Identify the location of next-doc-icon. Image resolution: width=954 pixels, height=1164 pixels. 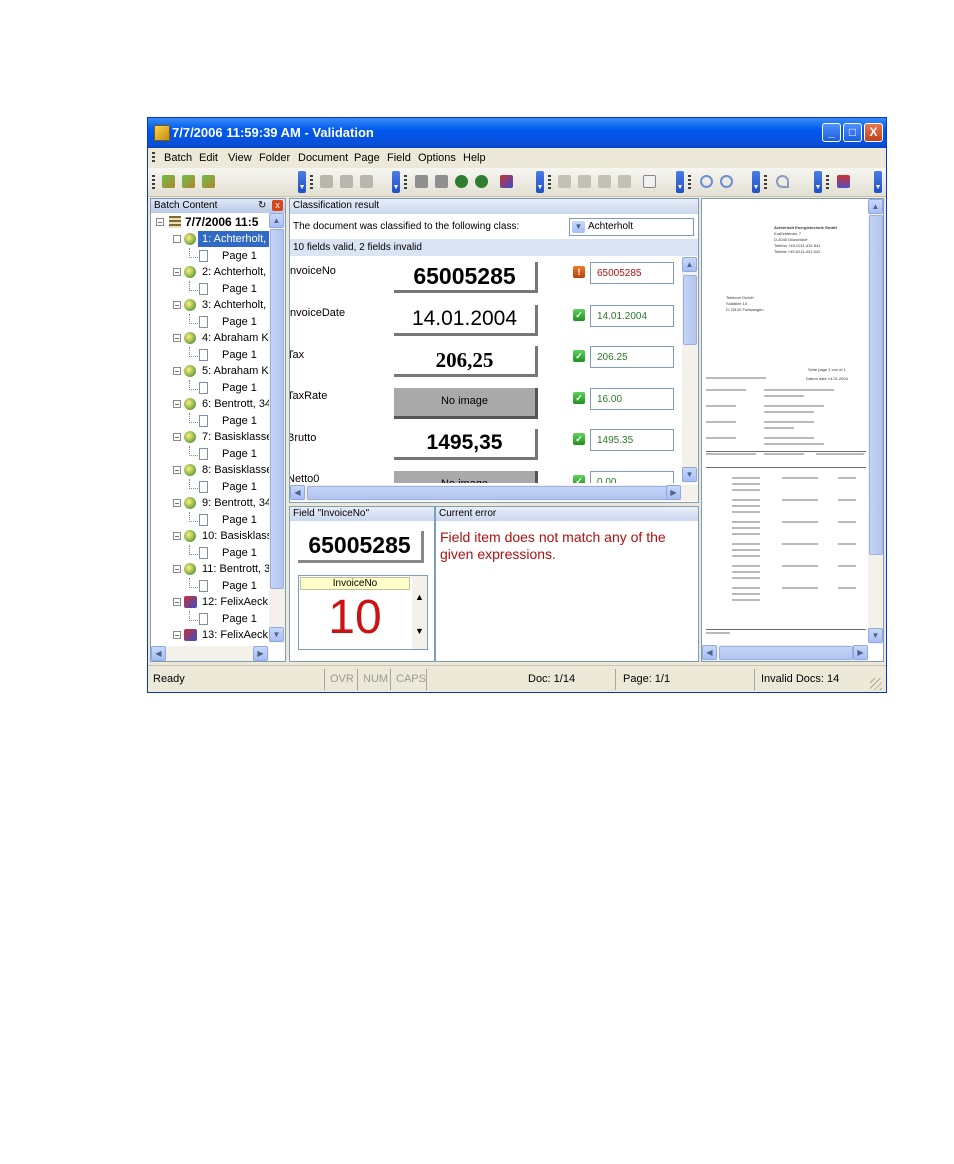
(346, 181).